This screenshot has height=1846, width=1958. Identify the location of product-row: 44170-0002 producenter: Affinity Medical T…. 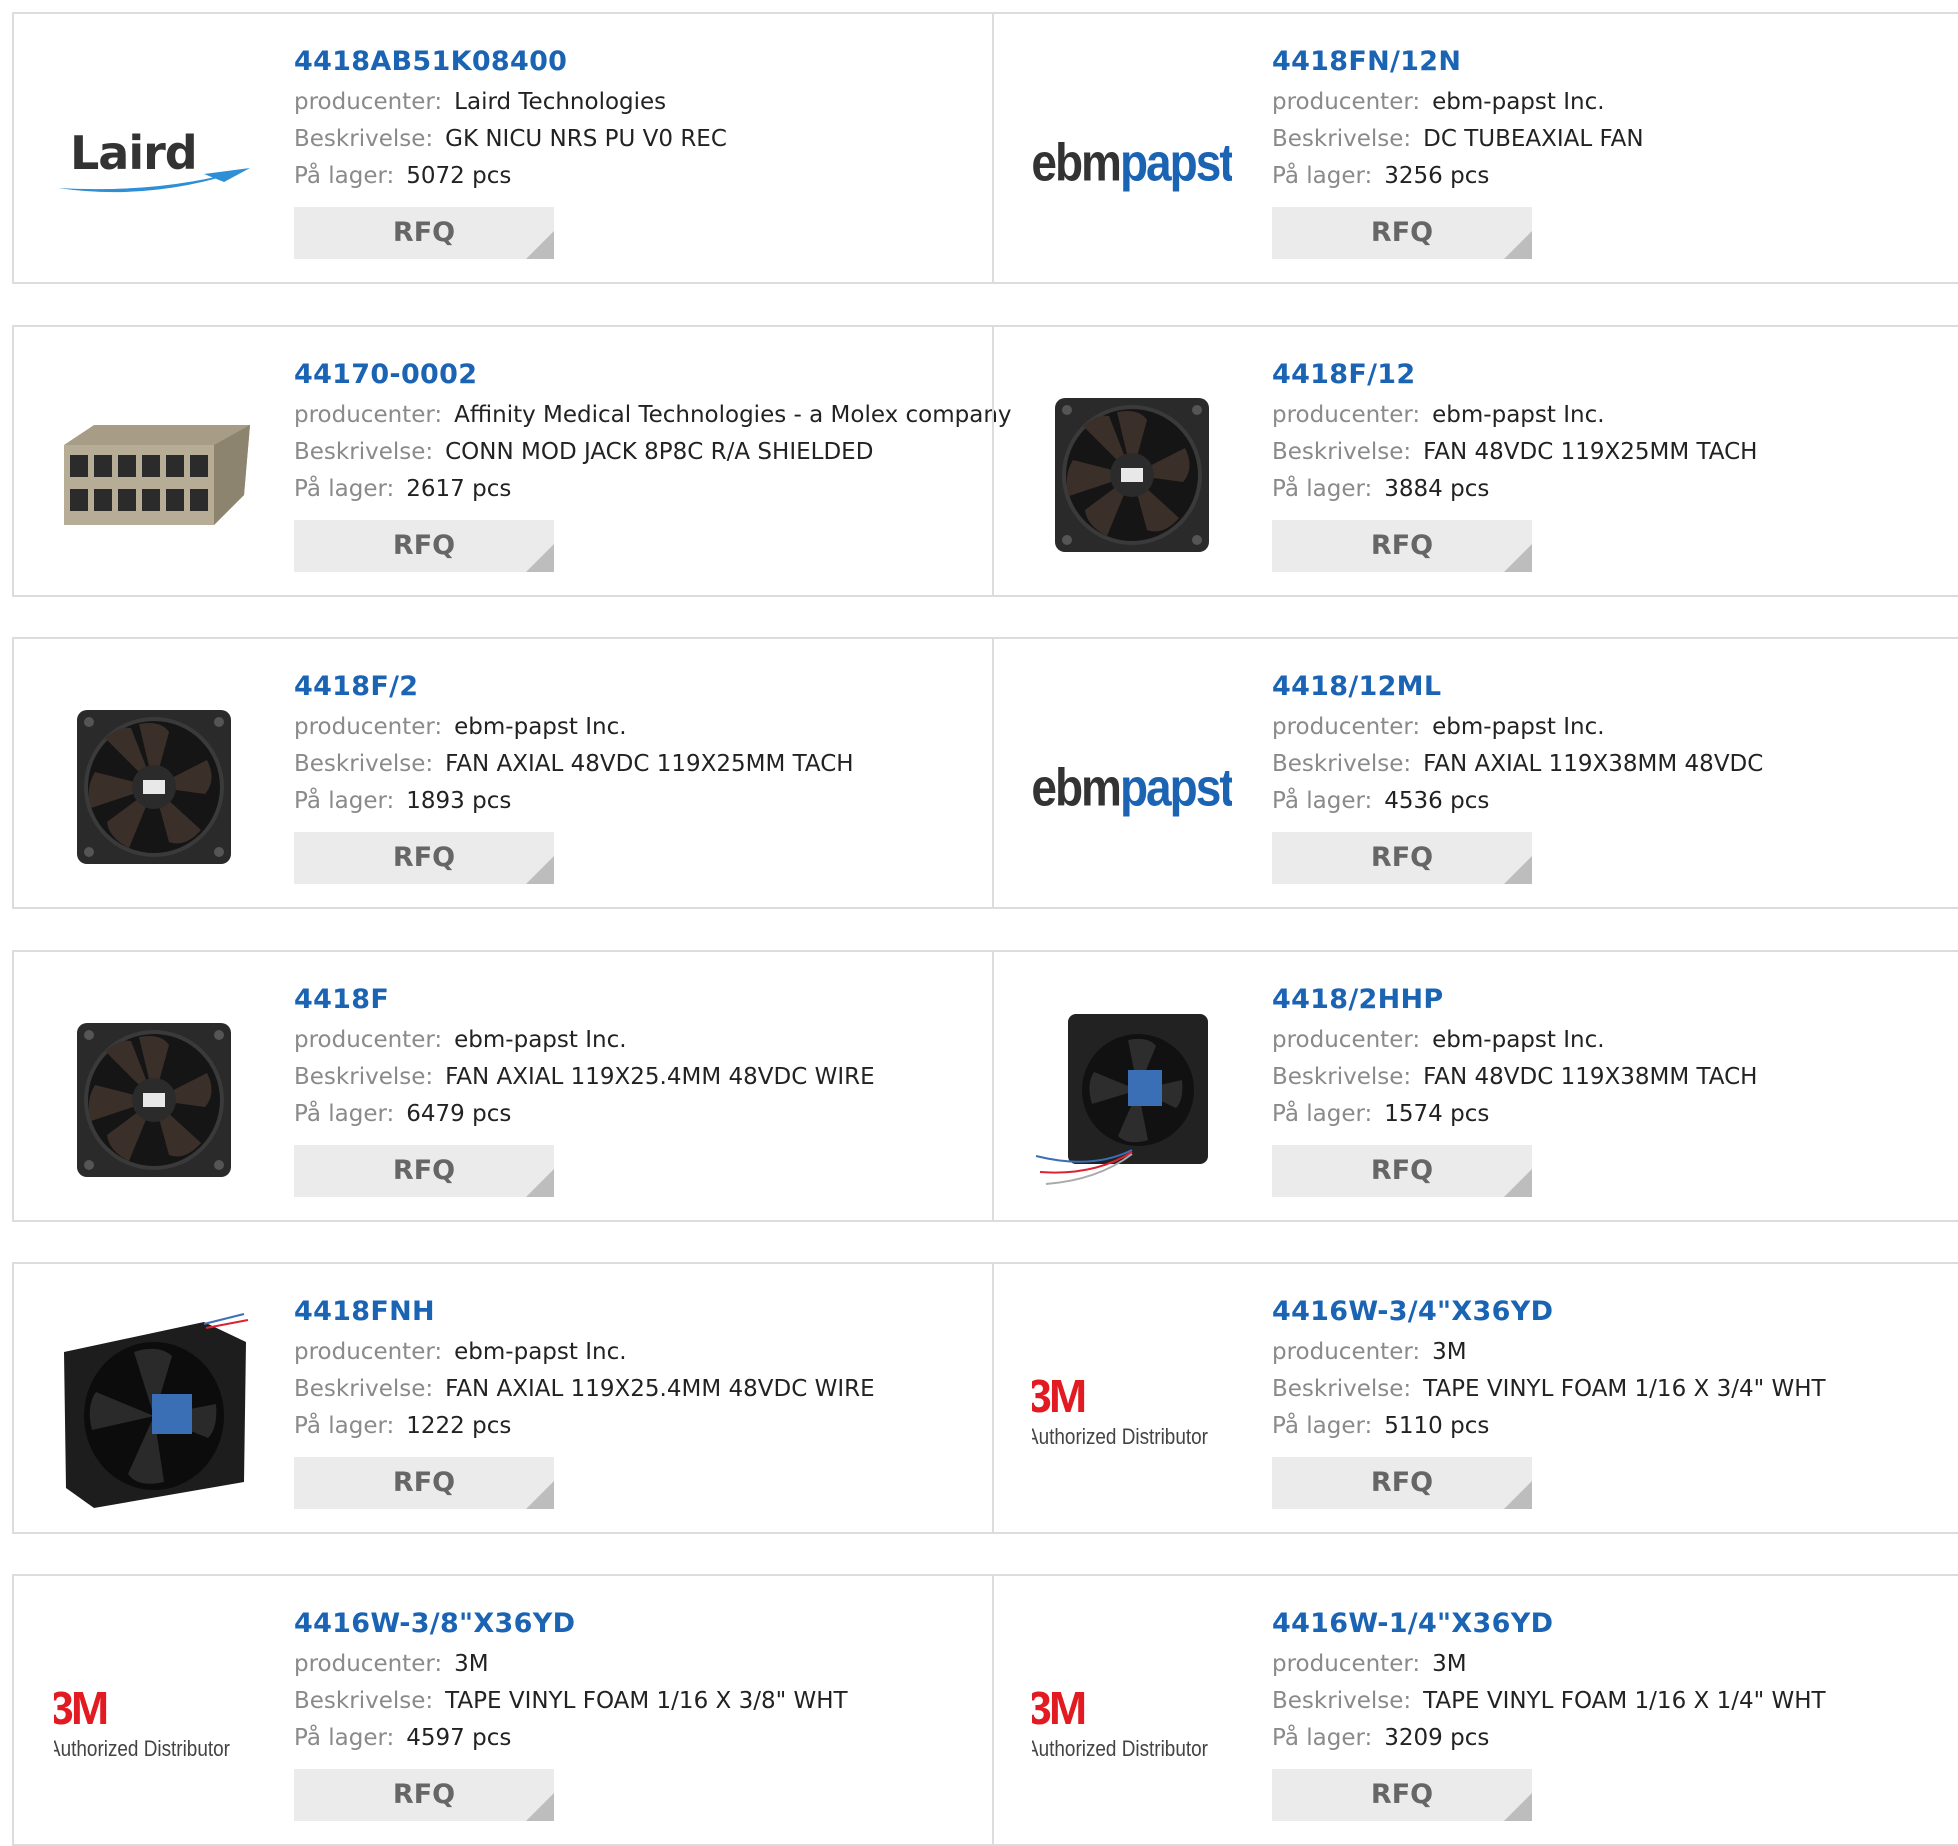
(985, 461).